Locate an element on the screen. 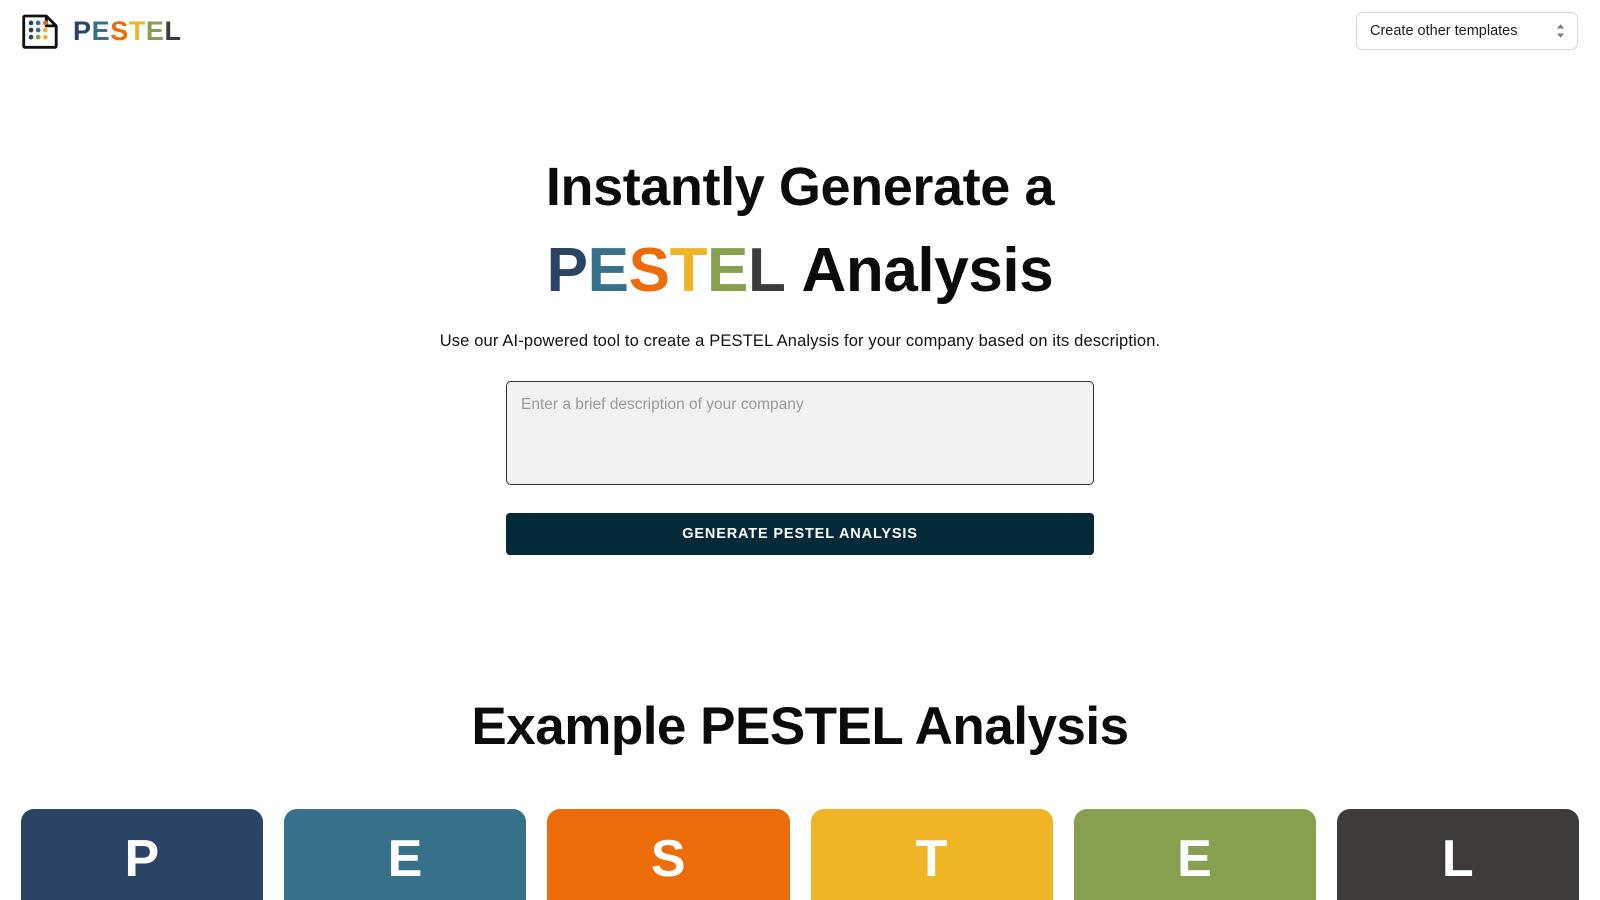 This screenshot has height=900, width=1600. template-select-value: Create other templates is located at coordinates (1444, 31).